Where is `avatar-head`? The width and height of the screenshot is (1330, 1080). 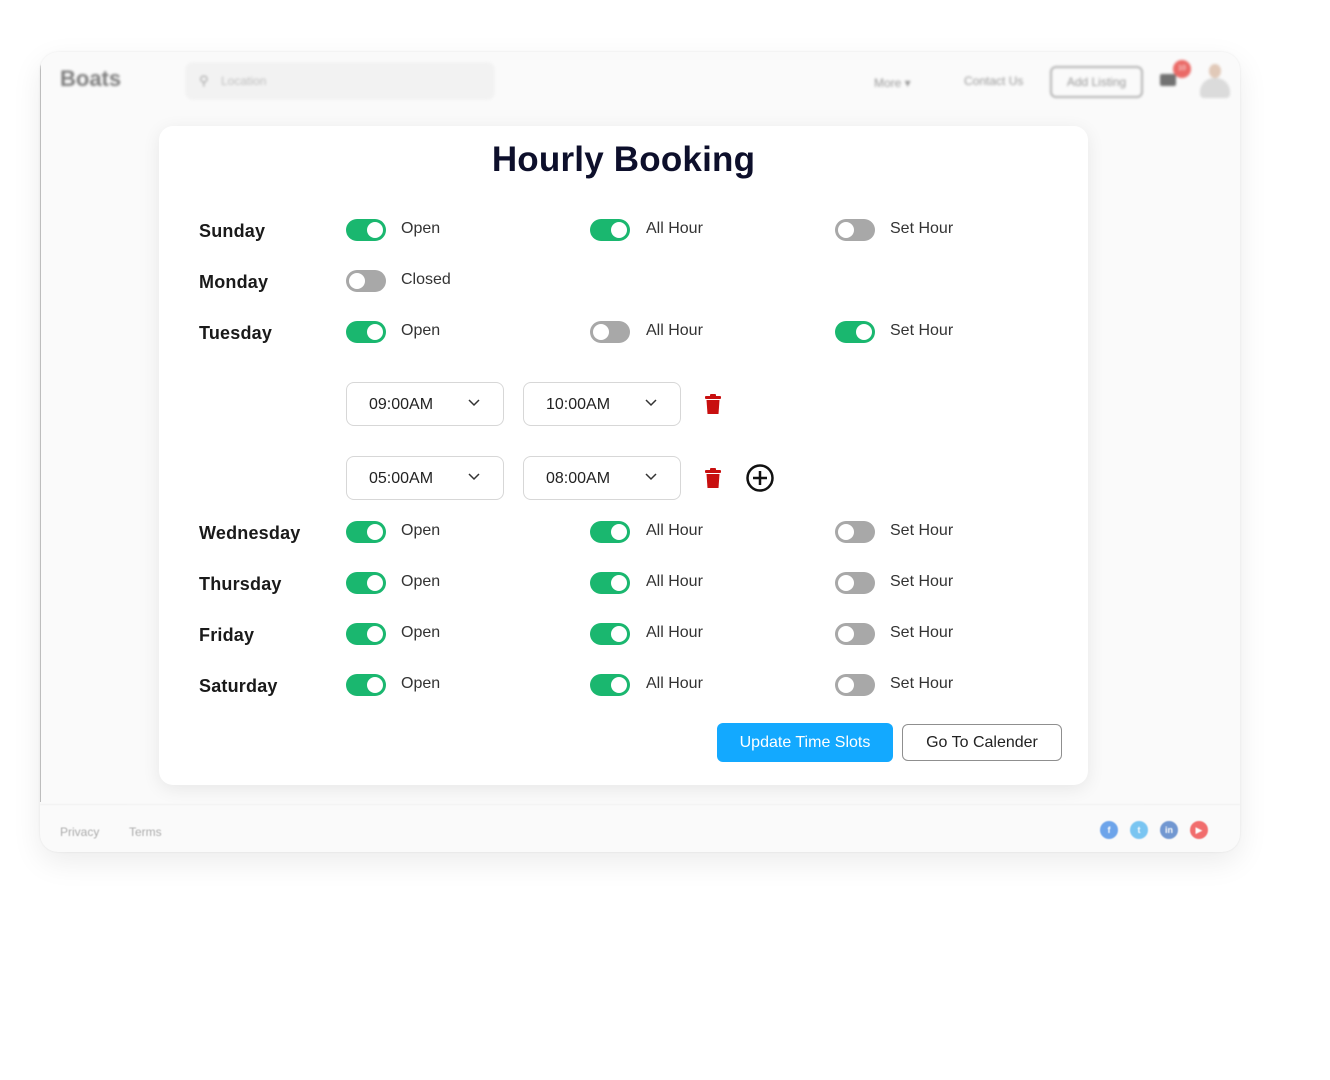
avatar-head is located at coordinates (1215, 71).